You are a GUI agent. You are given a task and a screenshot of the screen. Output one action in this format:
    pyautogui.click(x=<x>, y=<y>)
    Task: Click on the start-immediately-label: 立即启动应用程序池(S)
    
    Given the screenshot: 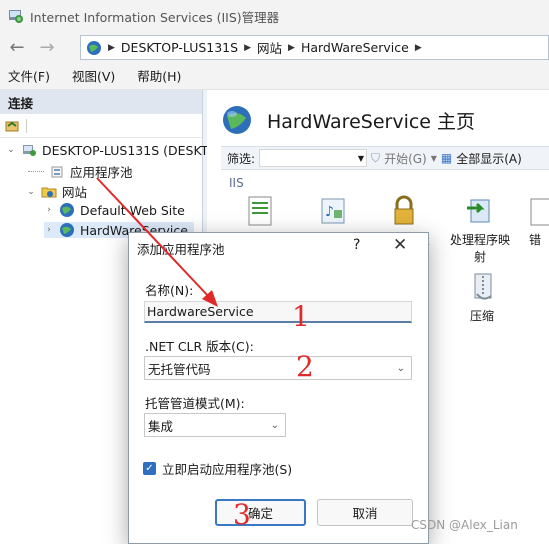 What is the action you would take?
    pyautogui.click(x=227, y=469)
    